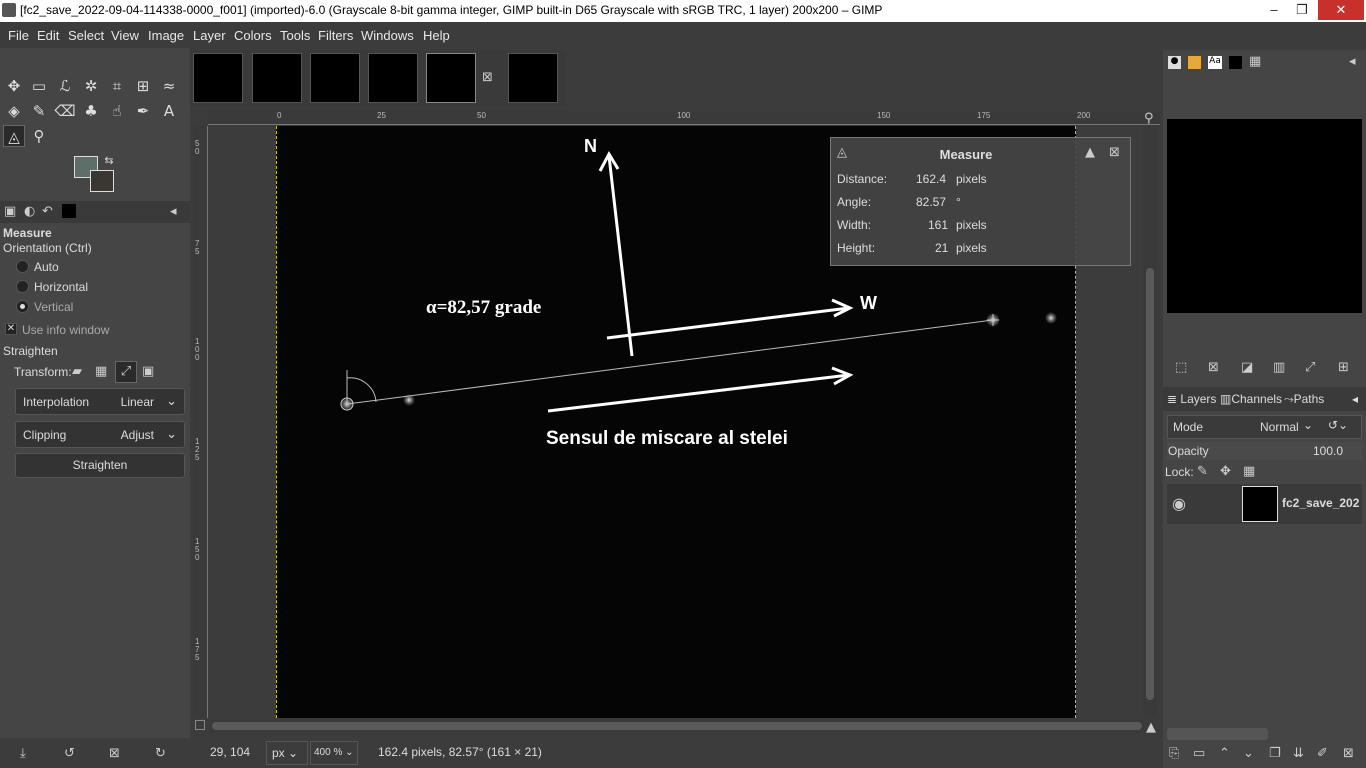  I want to click on clone-tool-icon: ♣, so click(91, 111).